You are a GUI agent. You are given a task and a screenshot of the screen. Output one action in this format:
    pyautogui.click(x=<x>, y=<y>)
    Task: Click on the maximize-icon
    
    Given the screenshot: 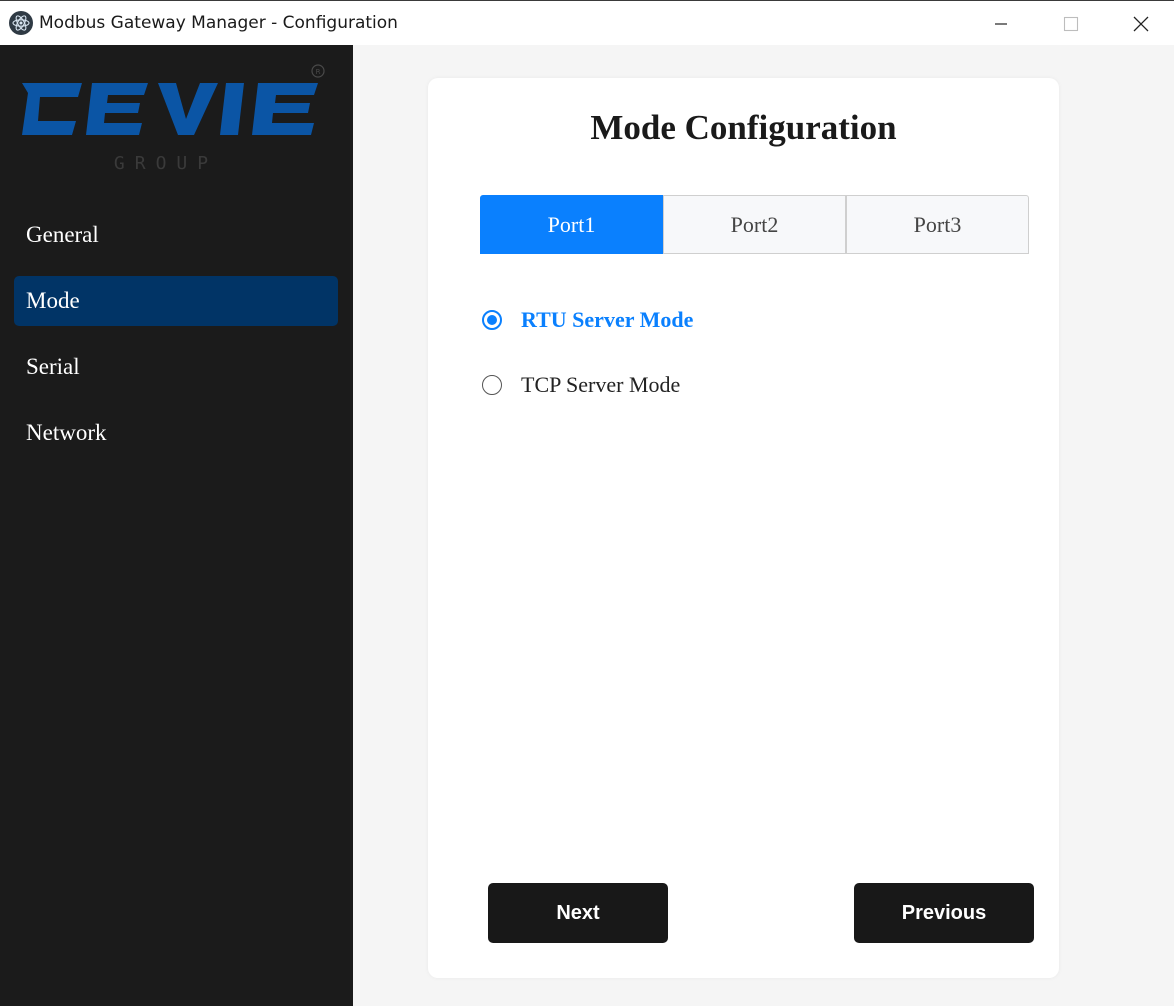 What is the action you would take?
    pyautogui.click(x=1071, y=23)
    